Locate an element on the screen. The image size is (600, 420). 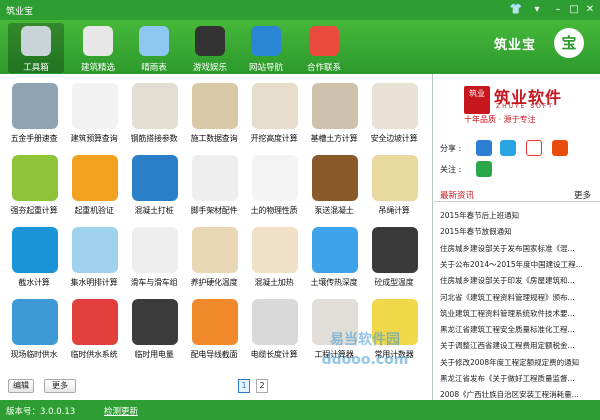
helmet-icon is located at coordinates (95, 178).